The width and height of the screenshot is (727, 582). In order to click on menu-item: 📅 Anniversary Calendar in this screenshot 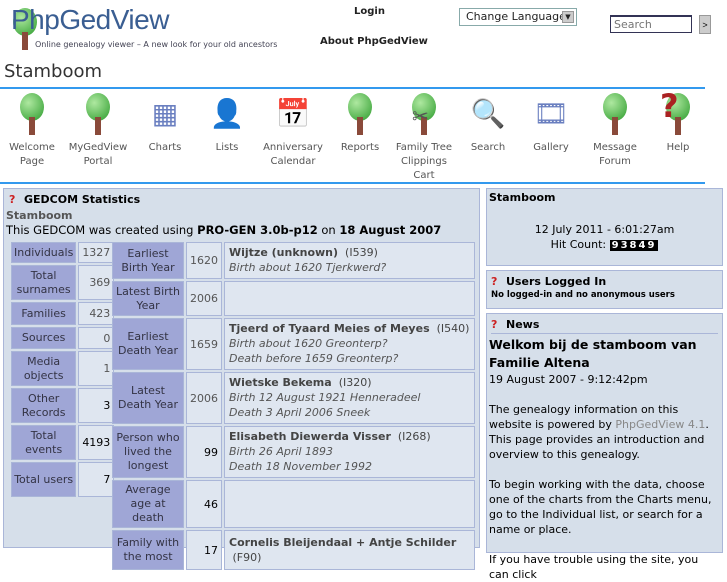, I will do `click(293, 131)`.